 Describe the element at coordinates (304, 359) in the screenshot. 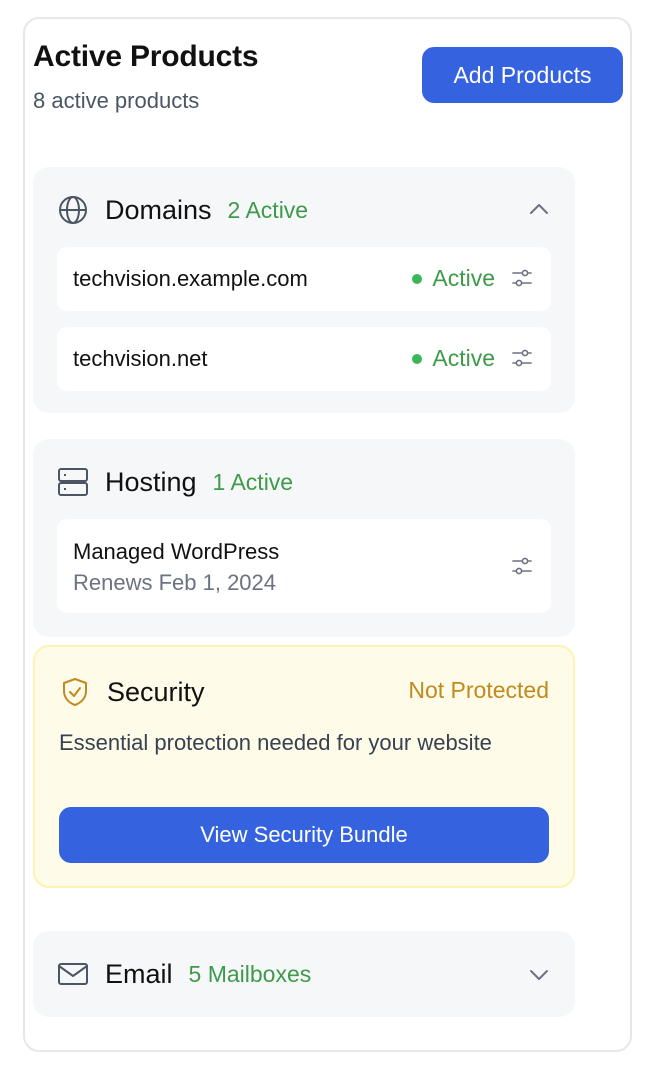

I see `domain-row: techvision.net Active` at that location.